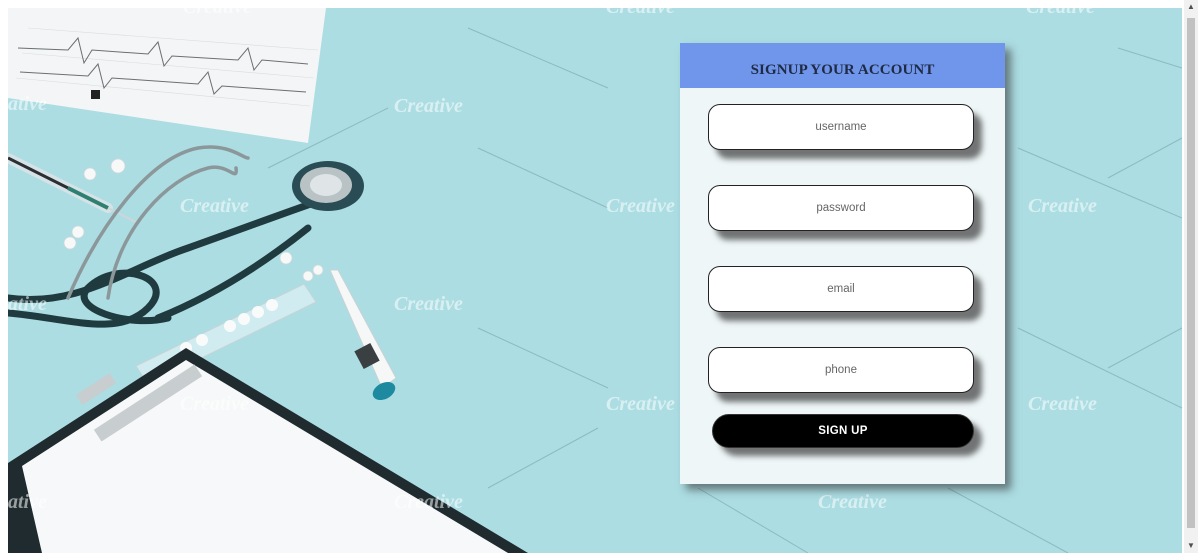 The width and height of the screenshot is (1198, 553). Describe the element at coordinates (1191, 546) in the screenshot. I see `scroll-down-icon: ▼` at that location.